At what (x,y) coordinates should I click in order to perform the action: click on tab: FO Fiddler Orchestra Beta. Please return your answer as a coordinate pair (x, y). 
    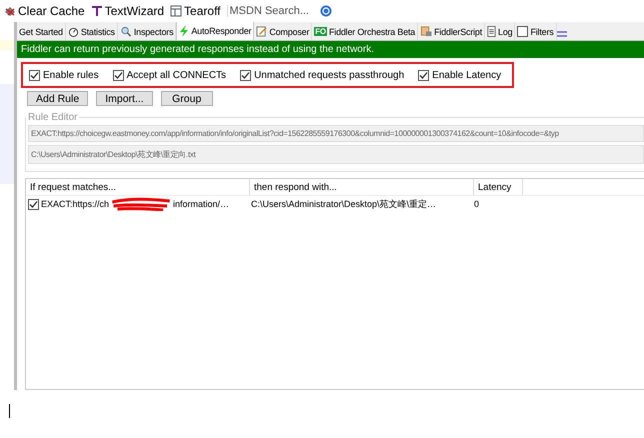
    Looking at the image, I should click on (365, 31).